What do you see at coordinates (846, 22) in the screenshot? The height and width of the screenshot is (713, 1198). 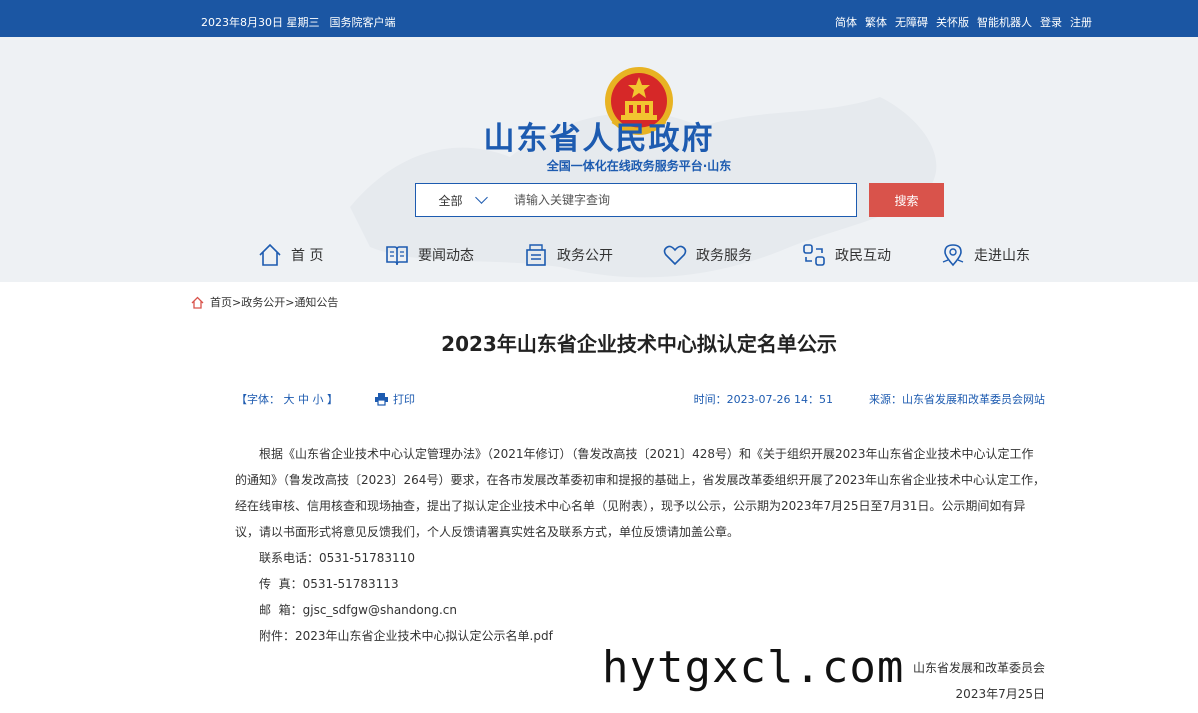 I see `simplified-chinese-link: 简体` at bounding box center [846, 22].